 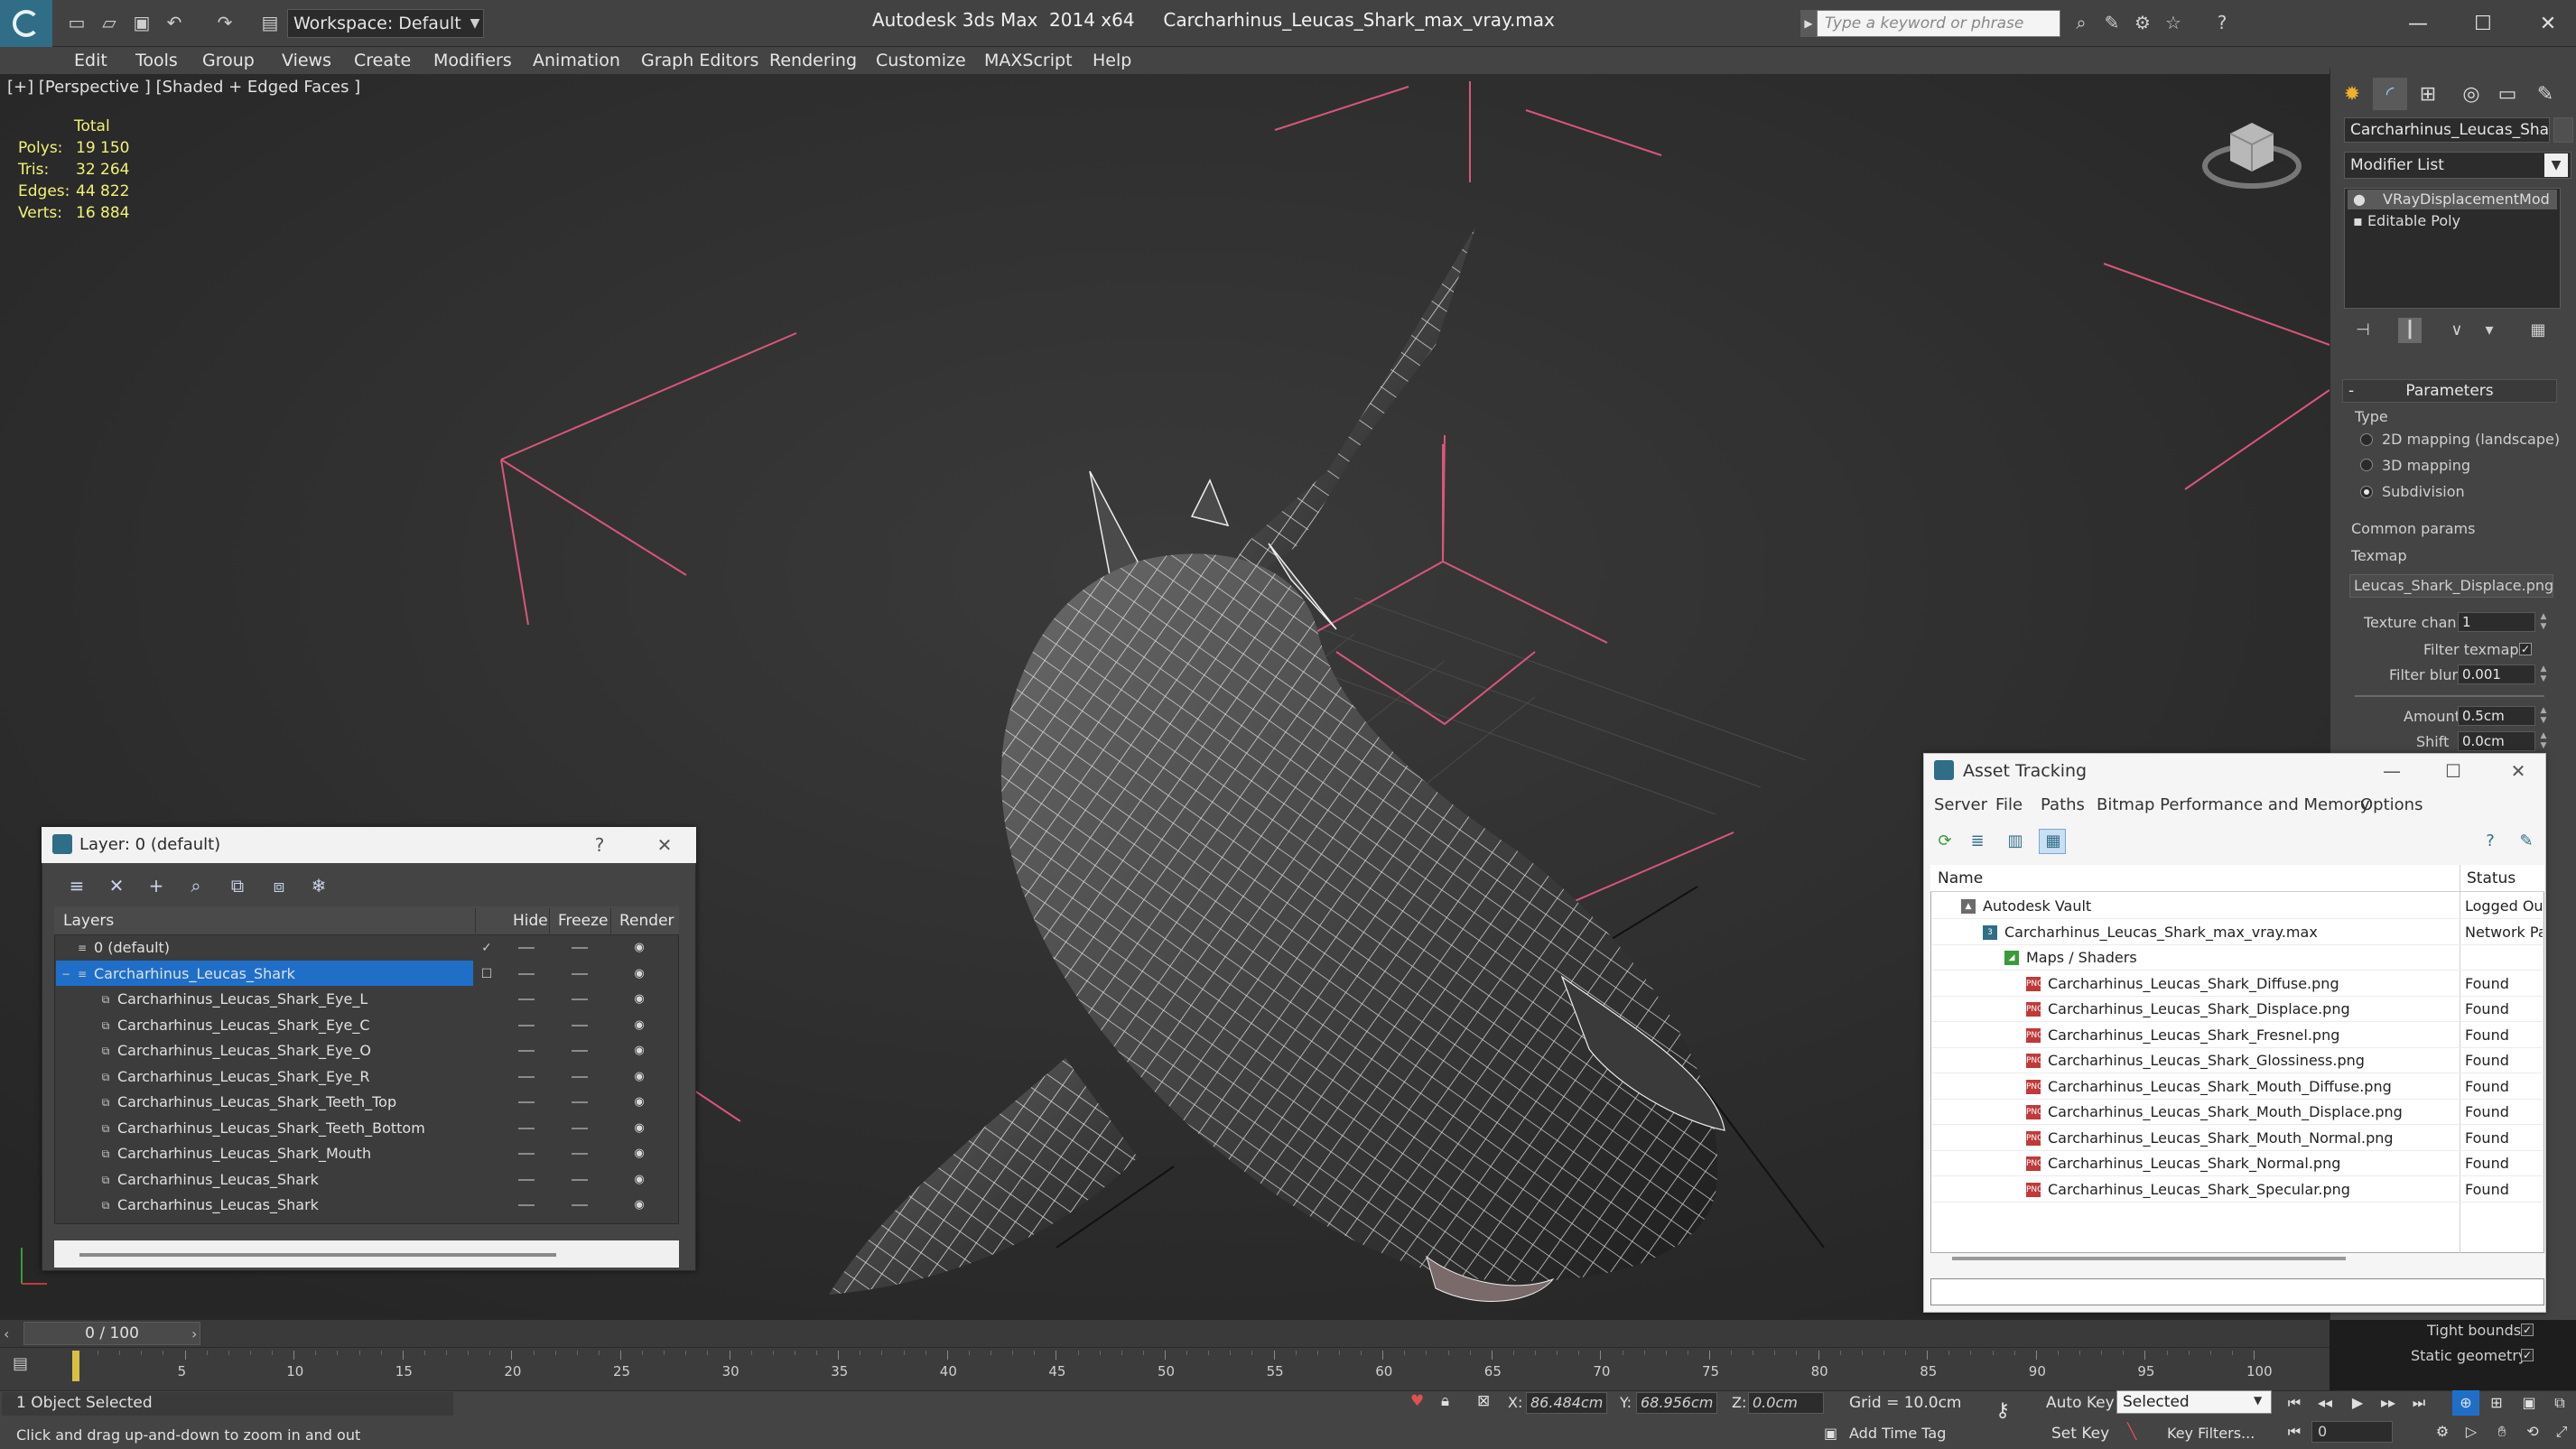 I want to click on hierarchy-tab-icon: ⊞, so click(x=2428, y=94).